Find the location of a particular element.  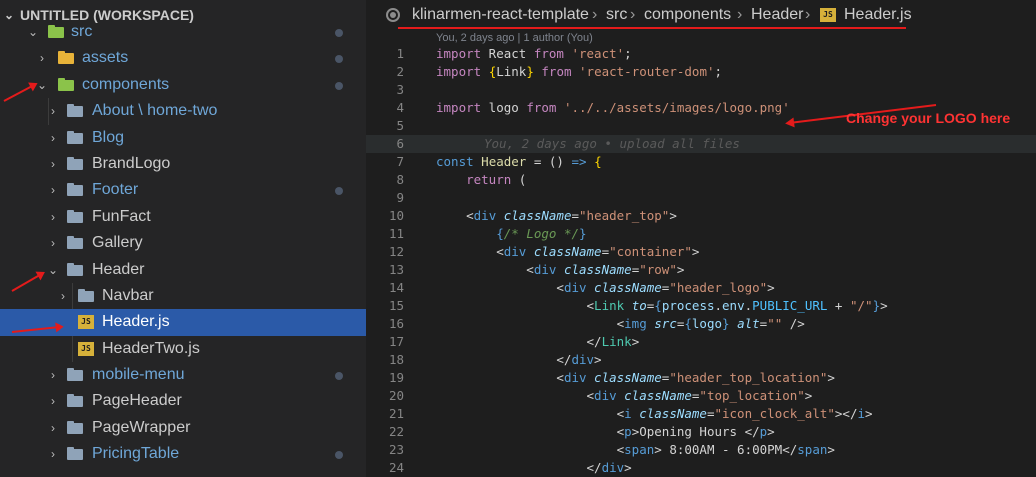

tree-item-pagewrapper: › PageWrapper is located at coordinates (183, 428).